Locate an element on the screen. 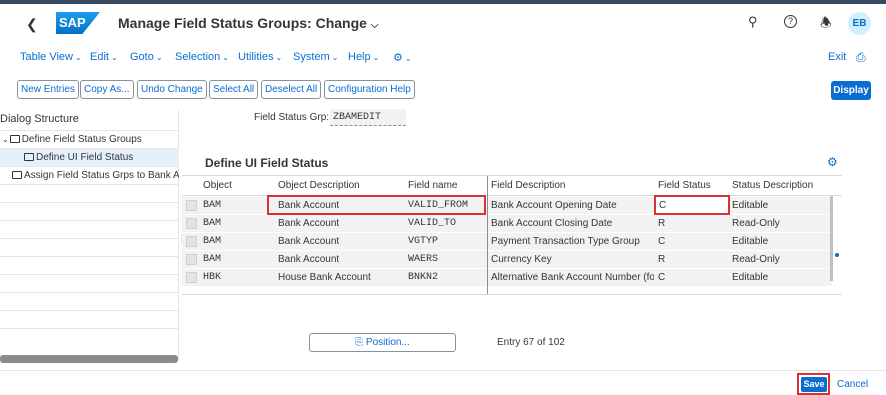 The image size is (886, 395). cell-object: HBK is located at coordinates (212, 277).